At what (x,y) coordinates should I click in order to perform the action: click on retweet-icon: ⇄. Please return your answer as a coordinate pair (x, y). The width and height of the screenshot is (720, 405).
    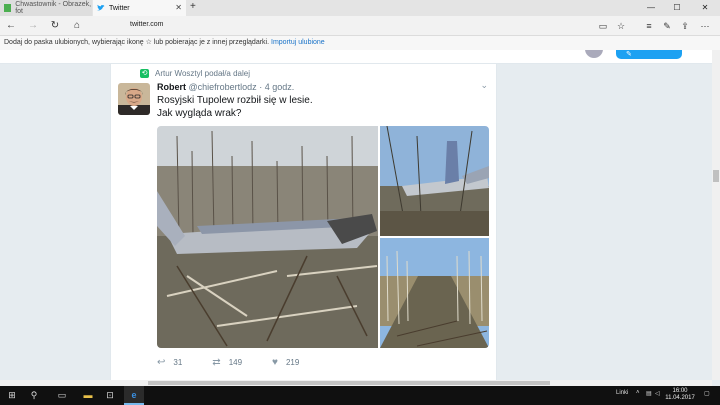
    Looking at the image, I should click on (216, 362).